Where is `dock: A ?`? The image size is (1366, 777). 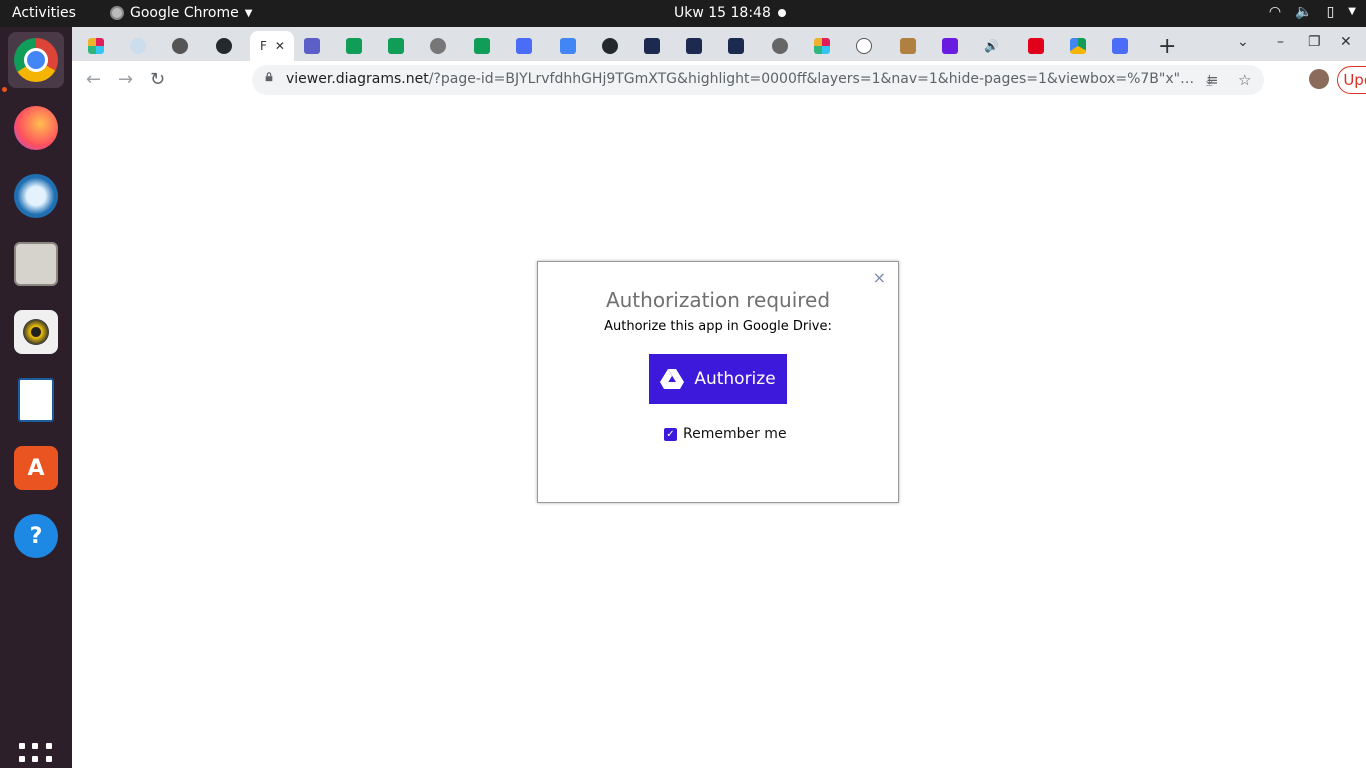 dock: A ? is located at coordinates (36, 401).